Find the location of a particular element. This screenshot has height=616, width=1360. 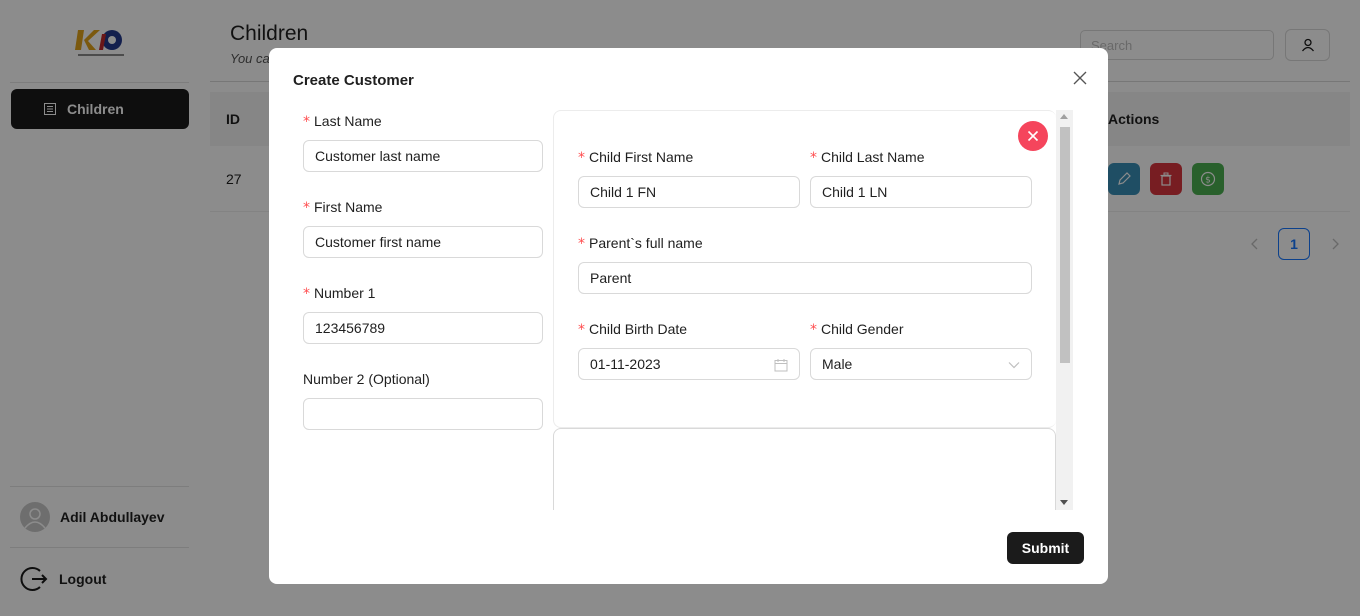

child-gender-select: Male is located at coordinates (921, 364).